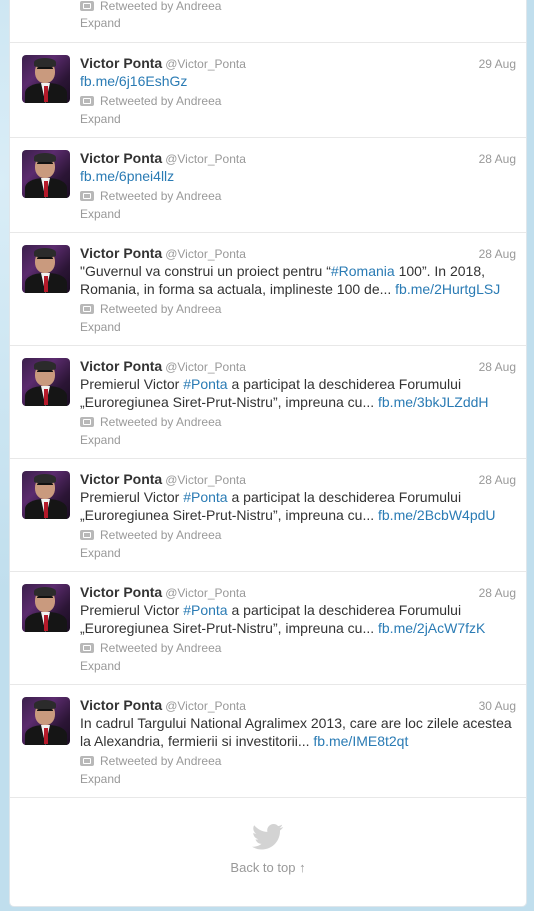 The image size is (534, 911). Describe the element at coordinates (298, 64) in the screenshot. I see `tweet-header: Victor Ponta @Victor_Ponta 29 Aug` at that location.